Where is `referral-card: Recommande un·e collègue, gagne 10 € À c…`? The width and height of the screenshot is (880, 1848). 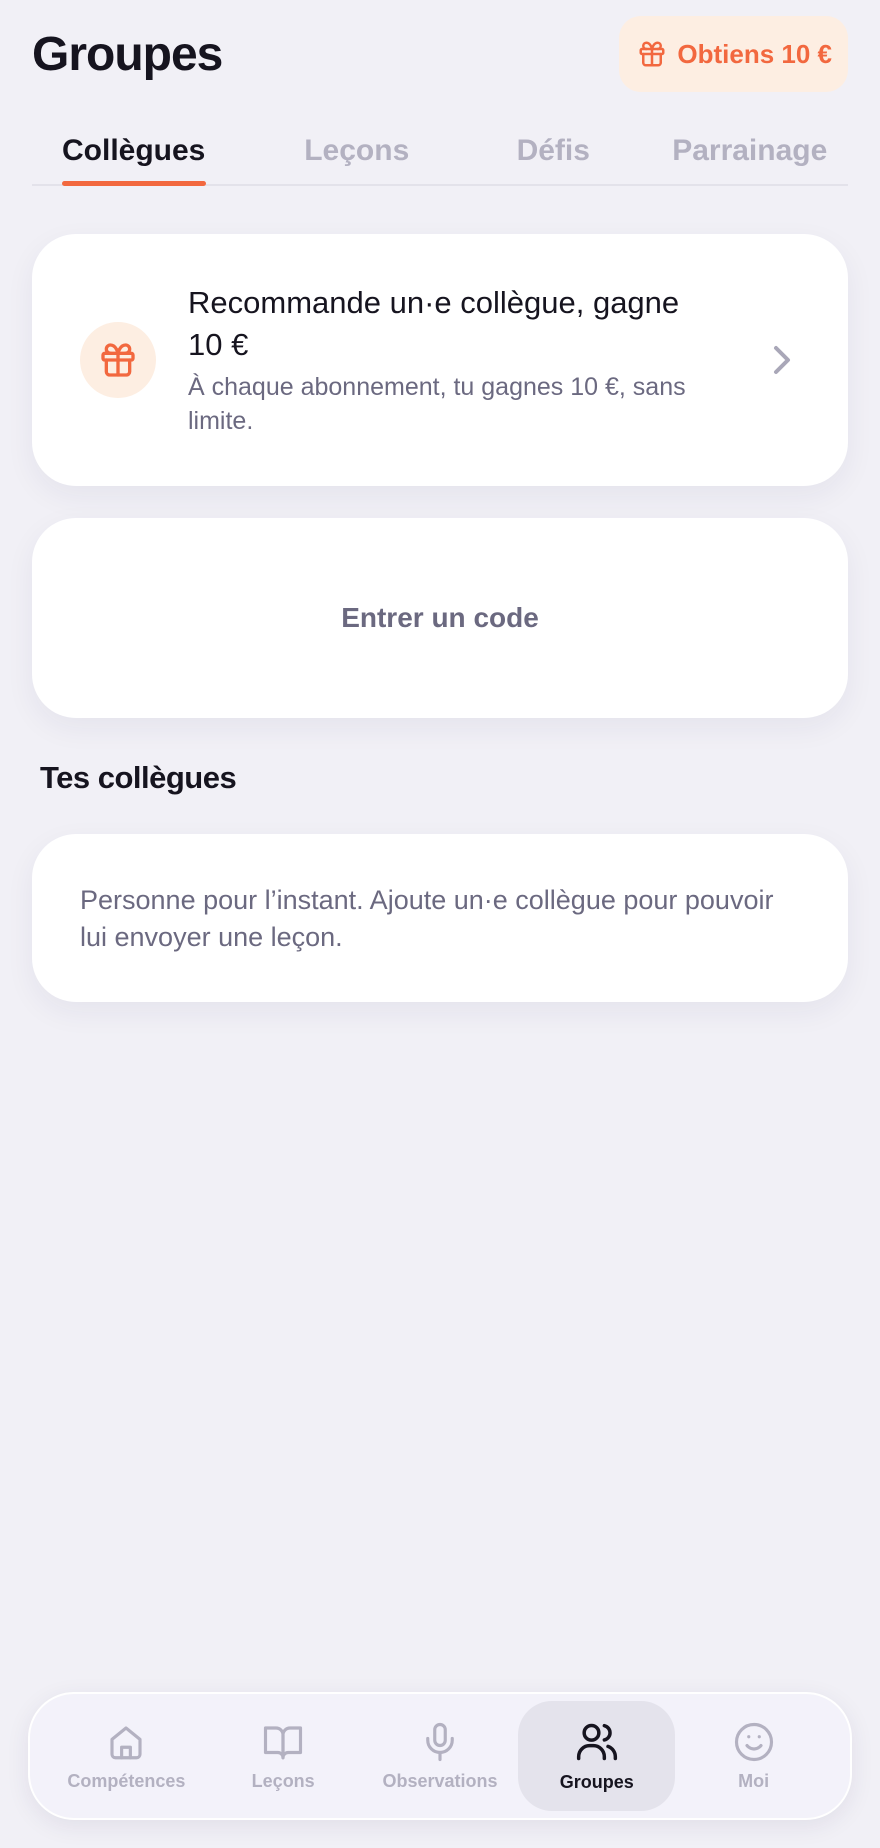 referral-card: Recommande un·e collègue, gagne 10 € À c… is located at coordinates (440, 360).